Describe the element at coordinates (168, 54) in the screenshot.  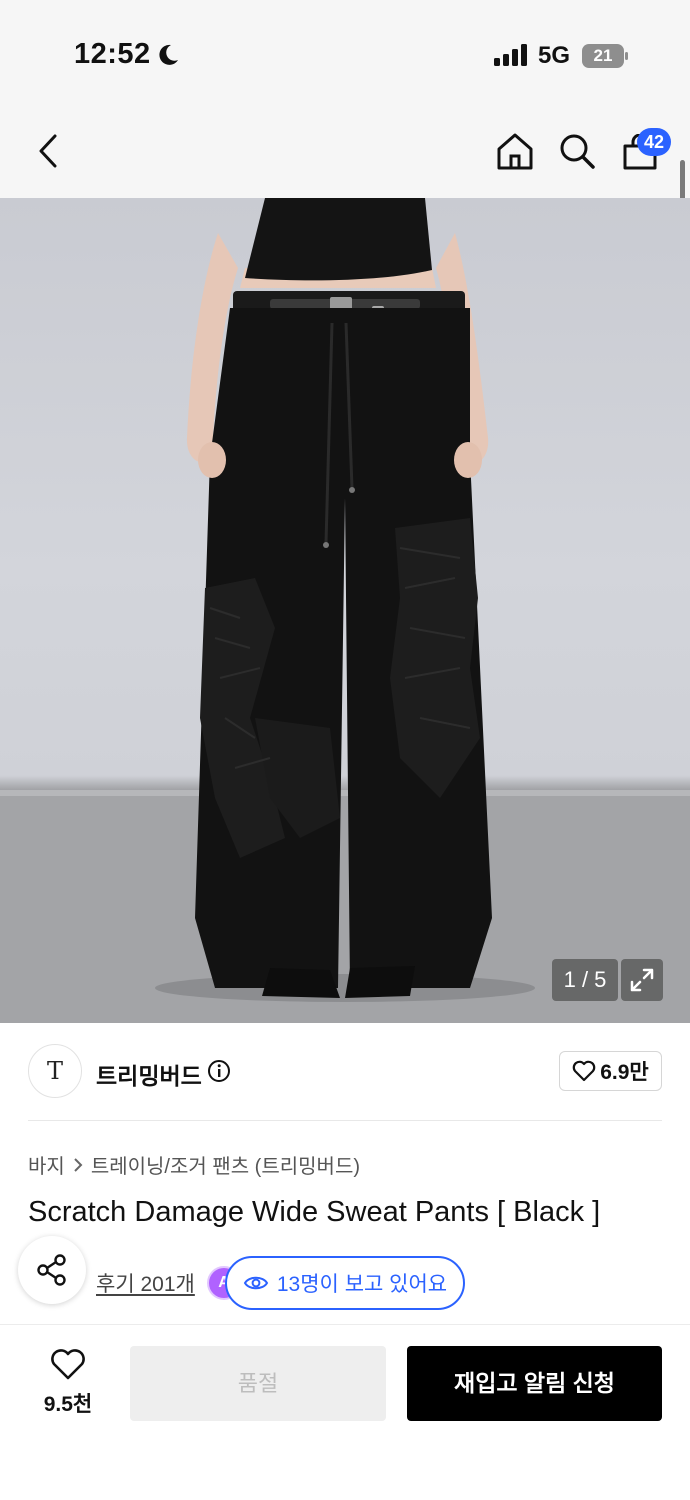
I see `moon-icon` at that location.